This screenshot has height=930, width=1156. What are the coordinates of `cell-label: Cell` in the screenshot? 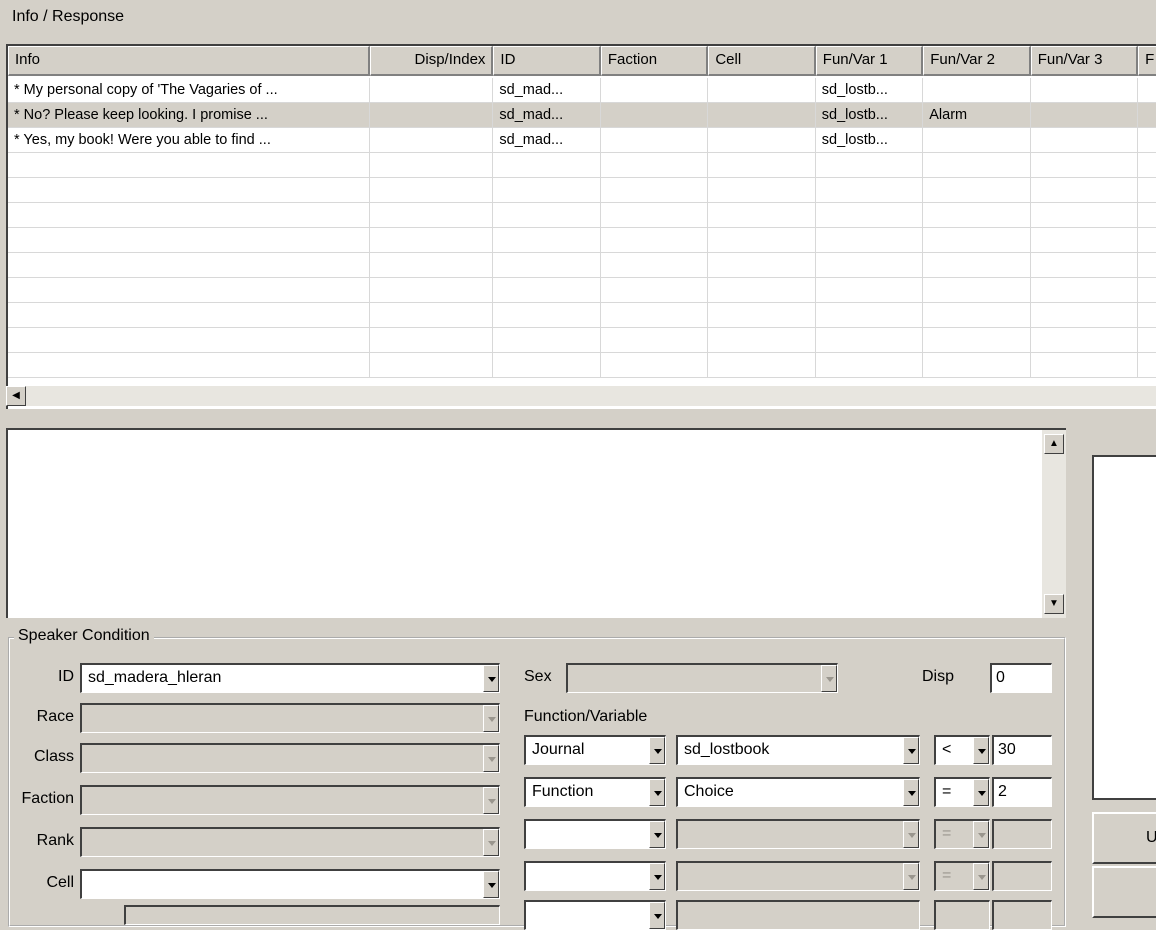 It's located at (60, 882).